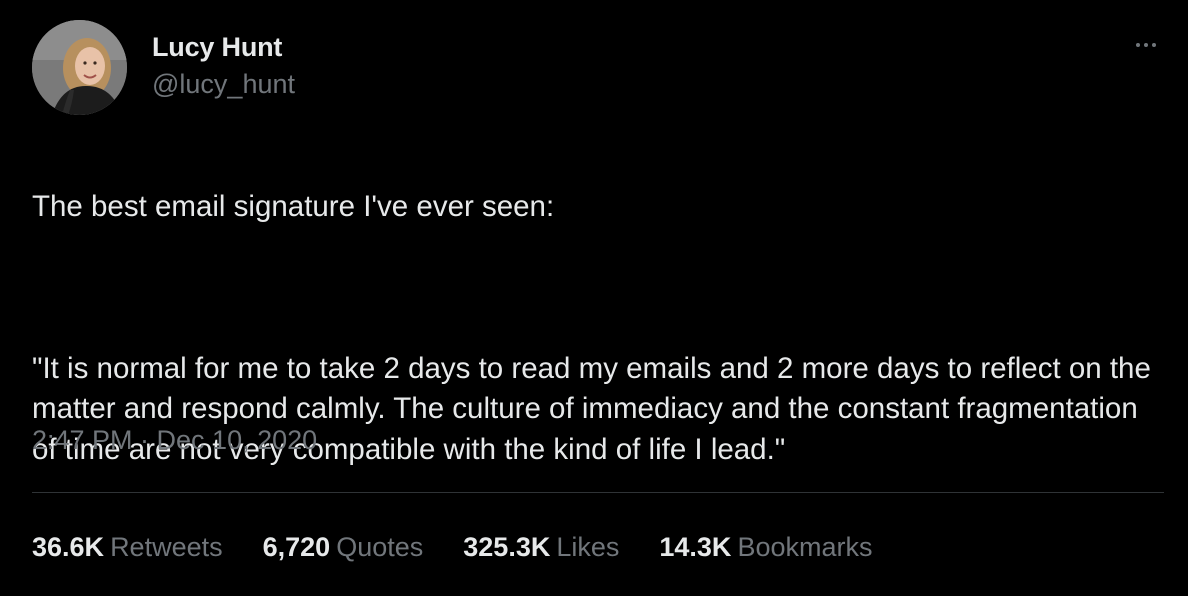 The height and width of the screenshot is (596, 1188). What do you see at coordinates (598, 492) in the screenshot?
I see `divider` at bounding box center [598, 492].